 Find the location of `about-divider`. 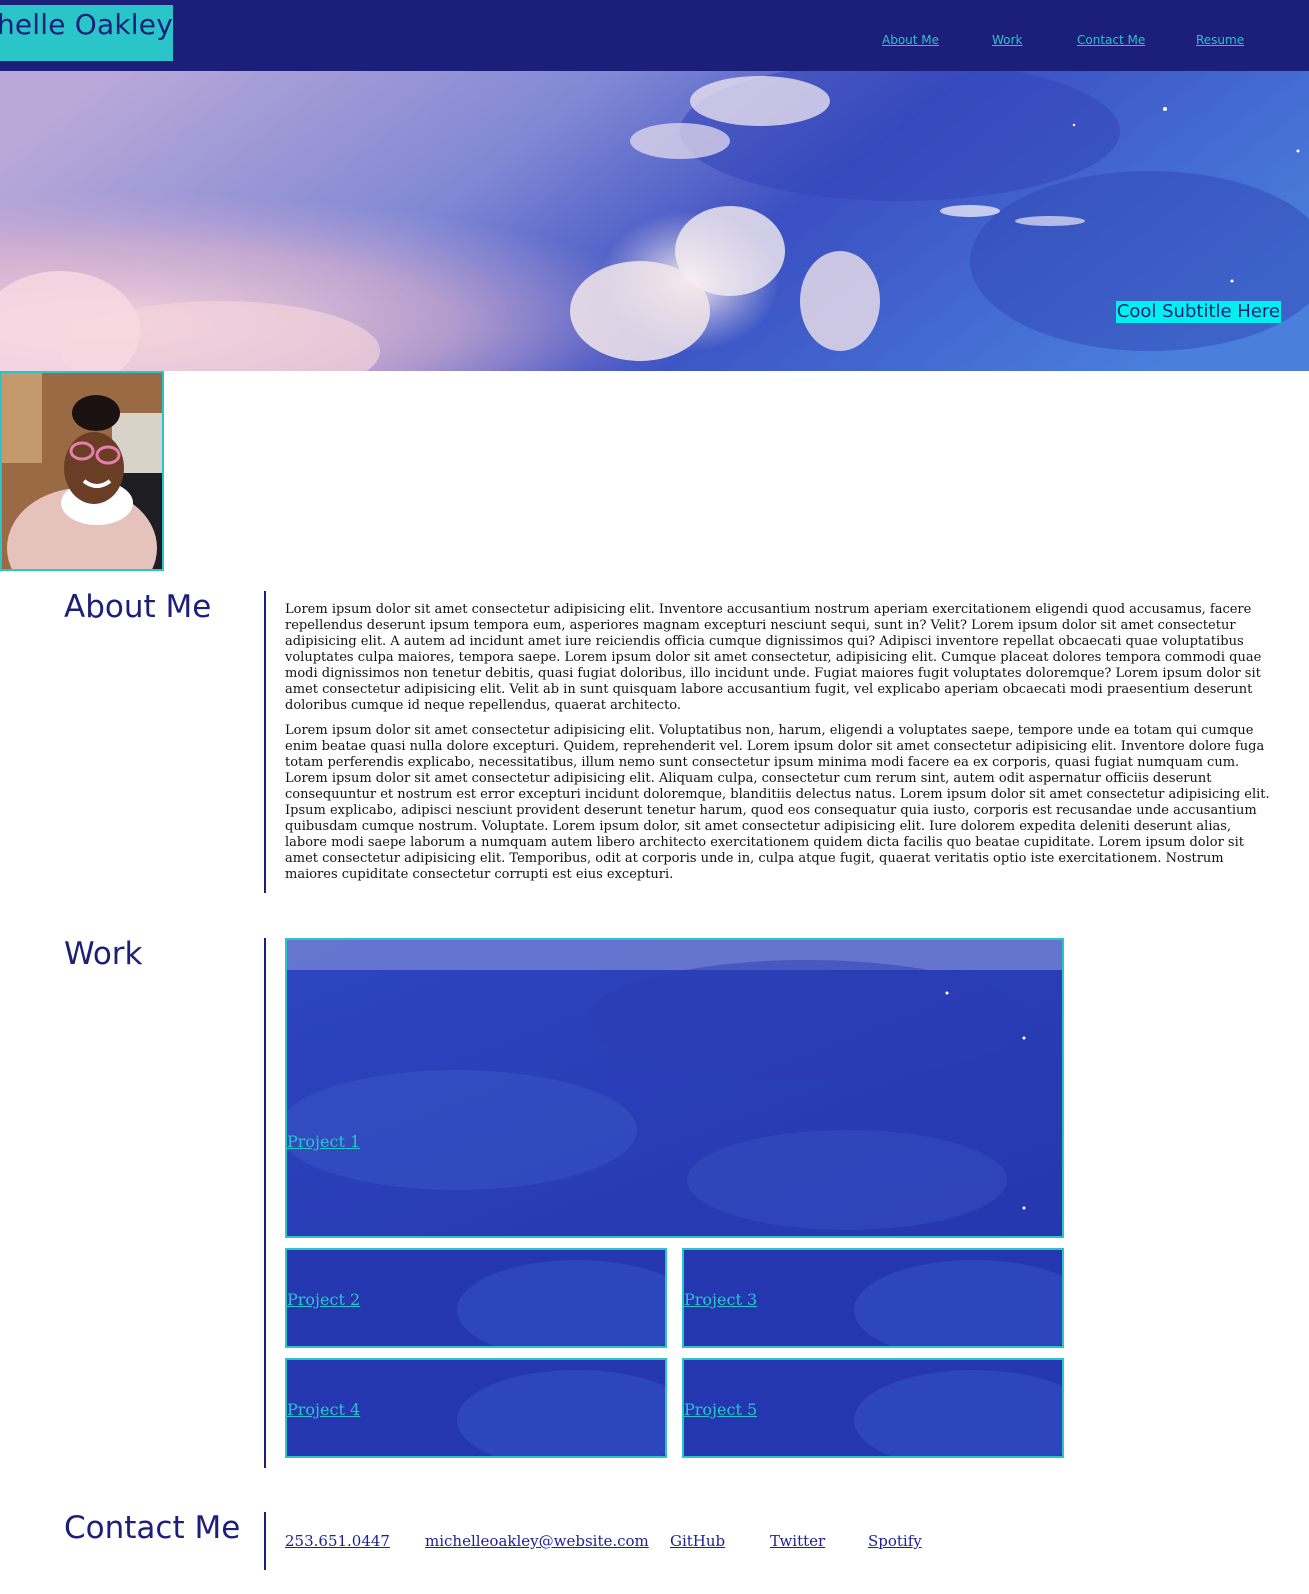

about-divider is located at coordinates (265, 742).